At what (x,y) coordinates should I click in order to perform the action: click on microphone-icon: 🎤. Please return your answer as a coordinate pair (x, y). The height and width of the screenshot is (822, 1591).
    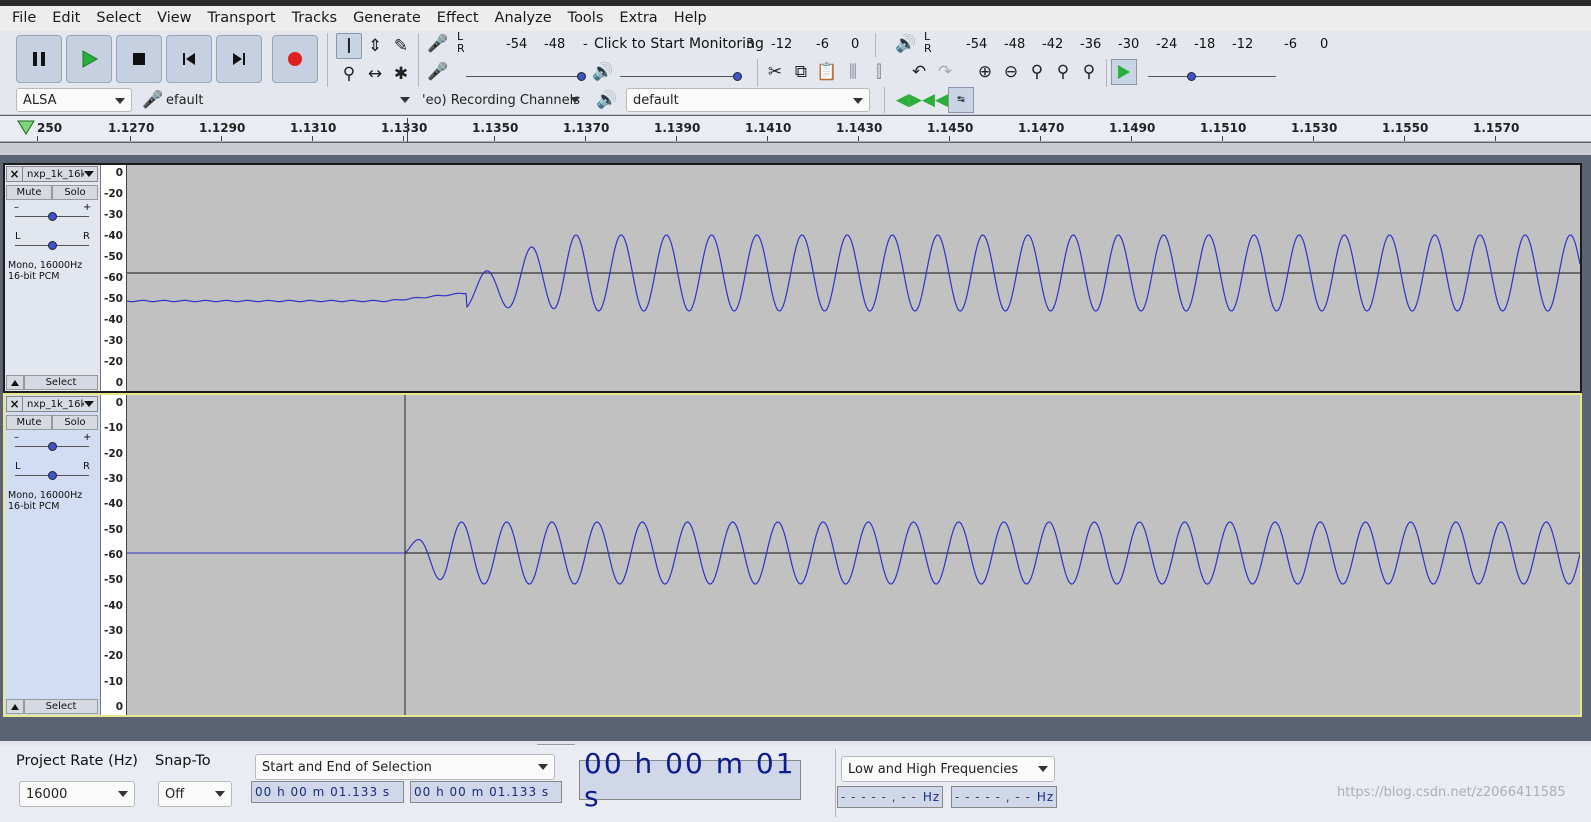
    Looking at the image, I should click on (438, 44).